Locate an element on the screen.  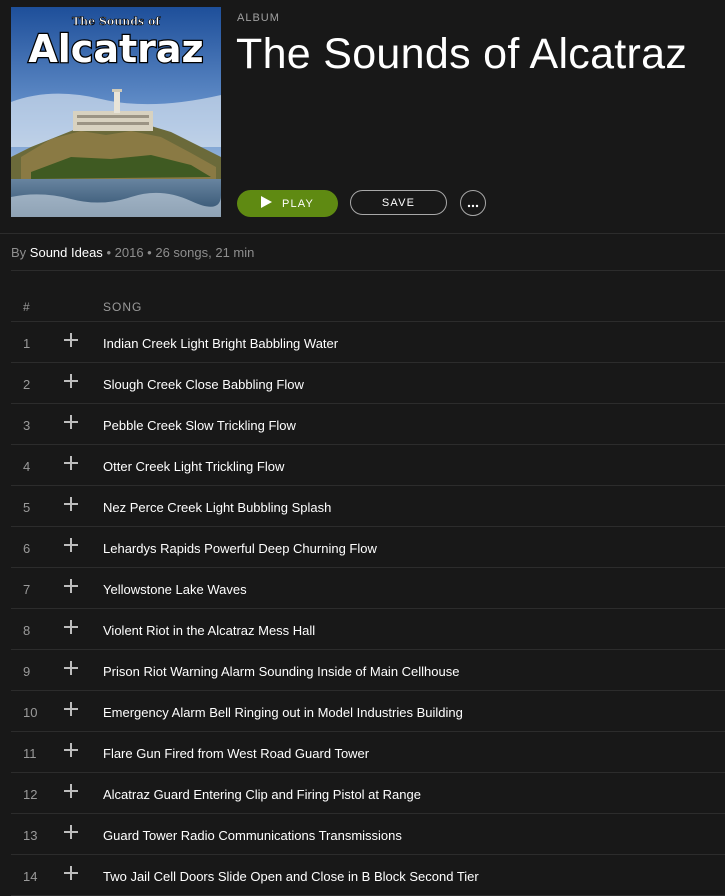
track-number: 14 is located at coordinates (30, 876).